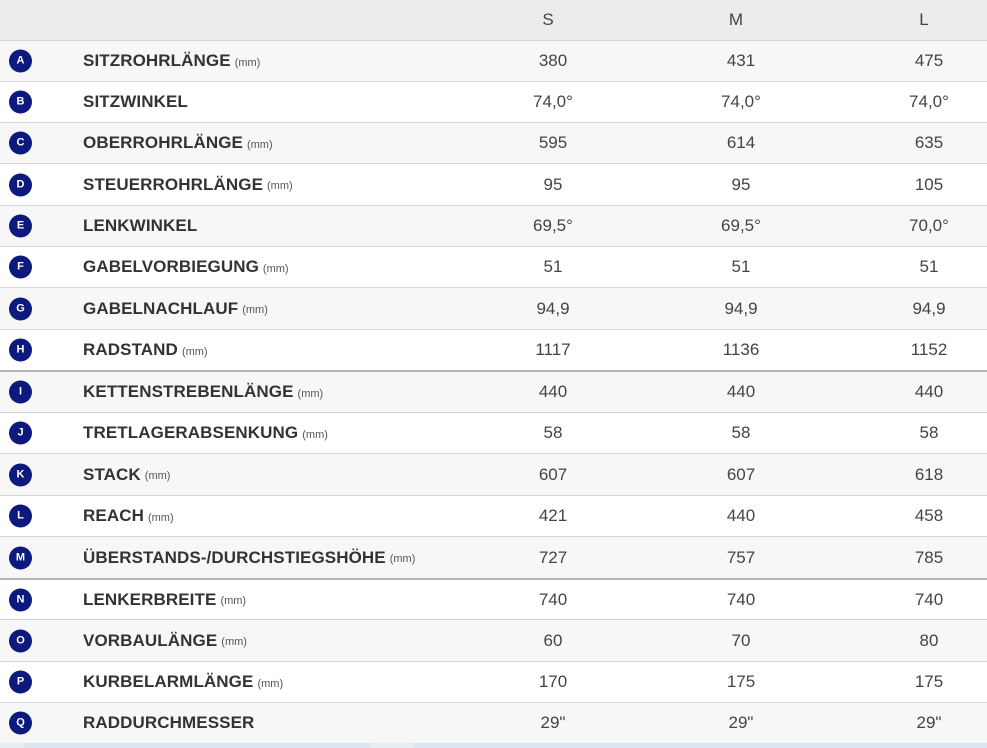  Describe the element at coordinates (493, 20) in the screenshot. I see `table-header: S M L` at that location.